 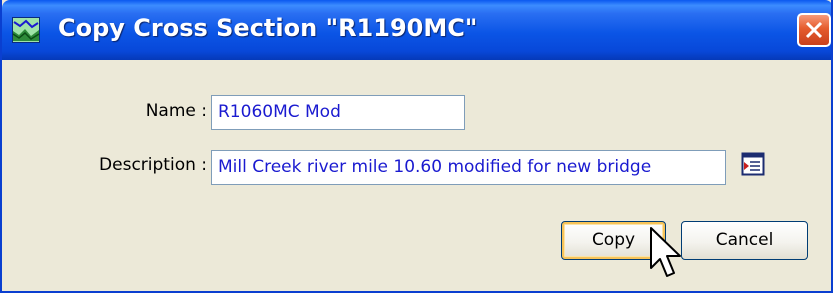 I want to click on cross-section-plot-icon, so click(x=26, y=30).